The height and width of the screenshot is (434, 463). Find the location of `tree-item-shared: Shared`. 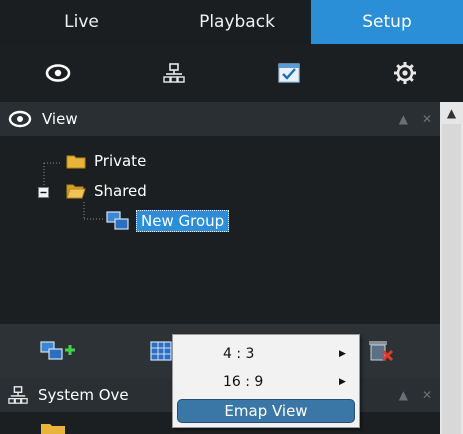

tree-item-shared: Shared is located at coordinates (106, 191).